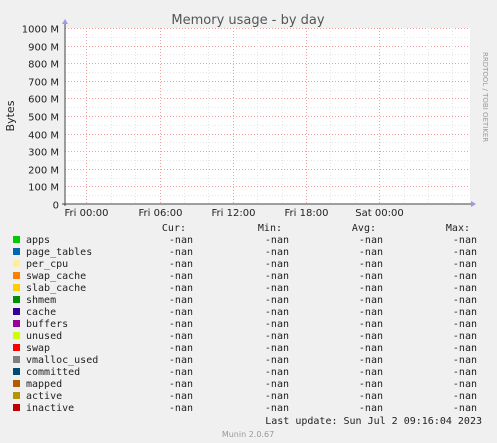 Image resolution: width=497 pixels, height=443 pixels. What do you see at coordinates (234, 213) in the screenshot?
I see `x-tick-label: Fri 12:00` at bounding box center [234, 213].